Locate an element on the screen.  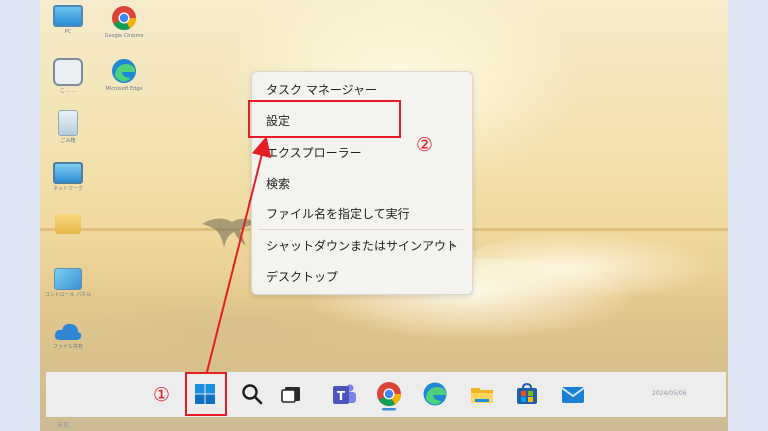
step-1-label: ① is located at coordinates (162, 395).